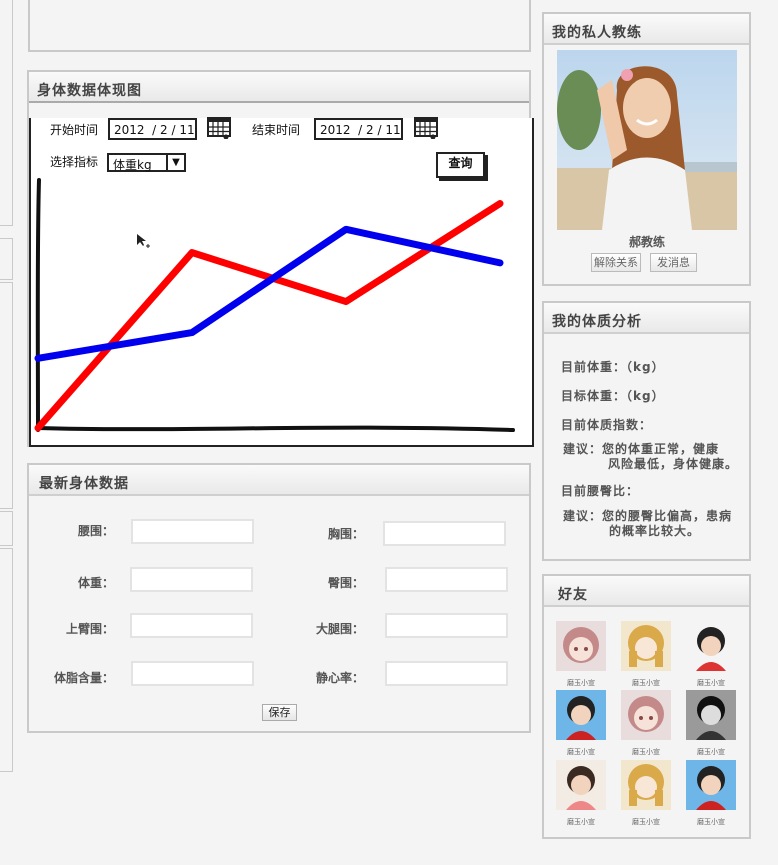  Describe the element at coordinates (345, 583) in the screenshot. I see `hip-label: 臀围：` at that location.